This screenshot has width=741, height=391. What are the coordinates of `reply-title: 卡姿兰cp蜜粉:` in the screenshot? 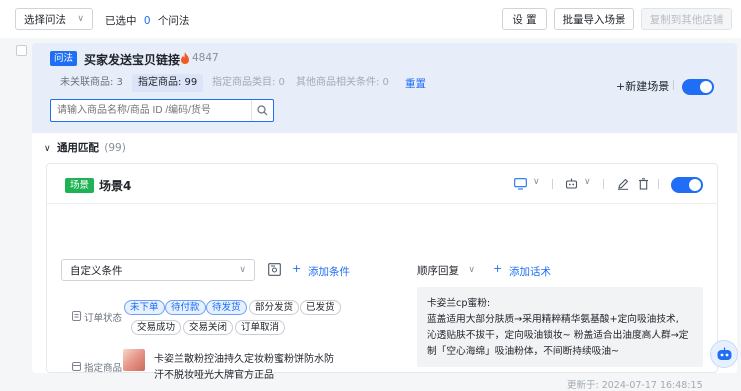 It's located at (459, 303).